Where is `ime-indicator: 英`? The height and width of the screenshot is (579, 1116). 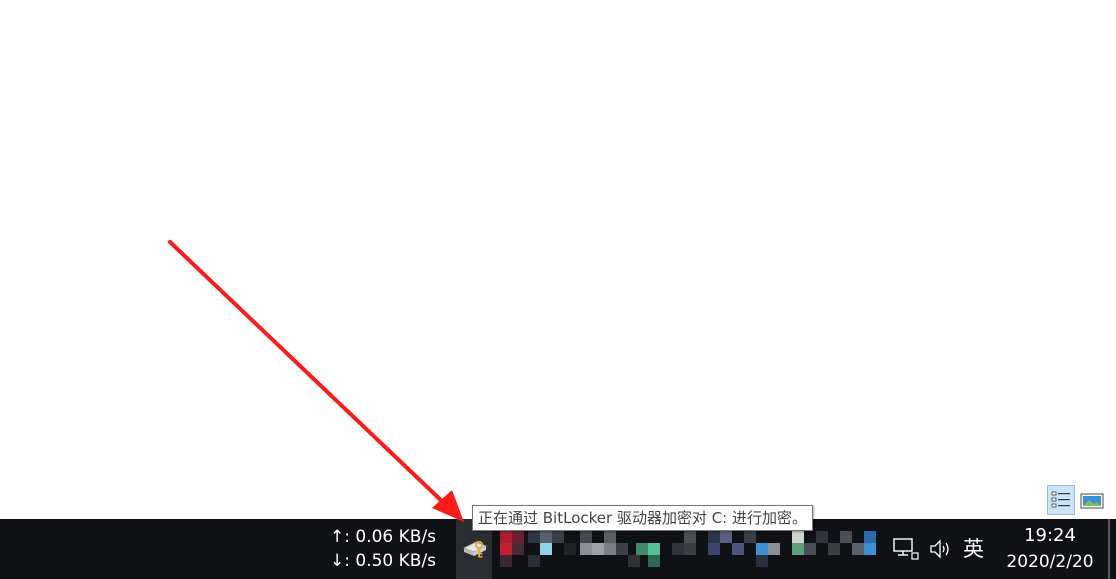
ime-indicator: 英 is located at coordinates (973, 548).